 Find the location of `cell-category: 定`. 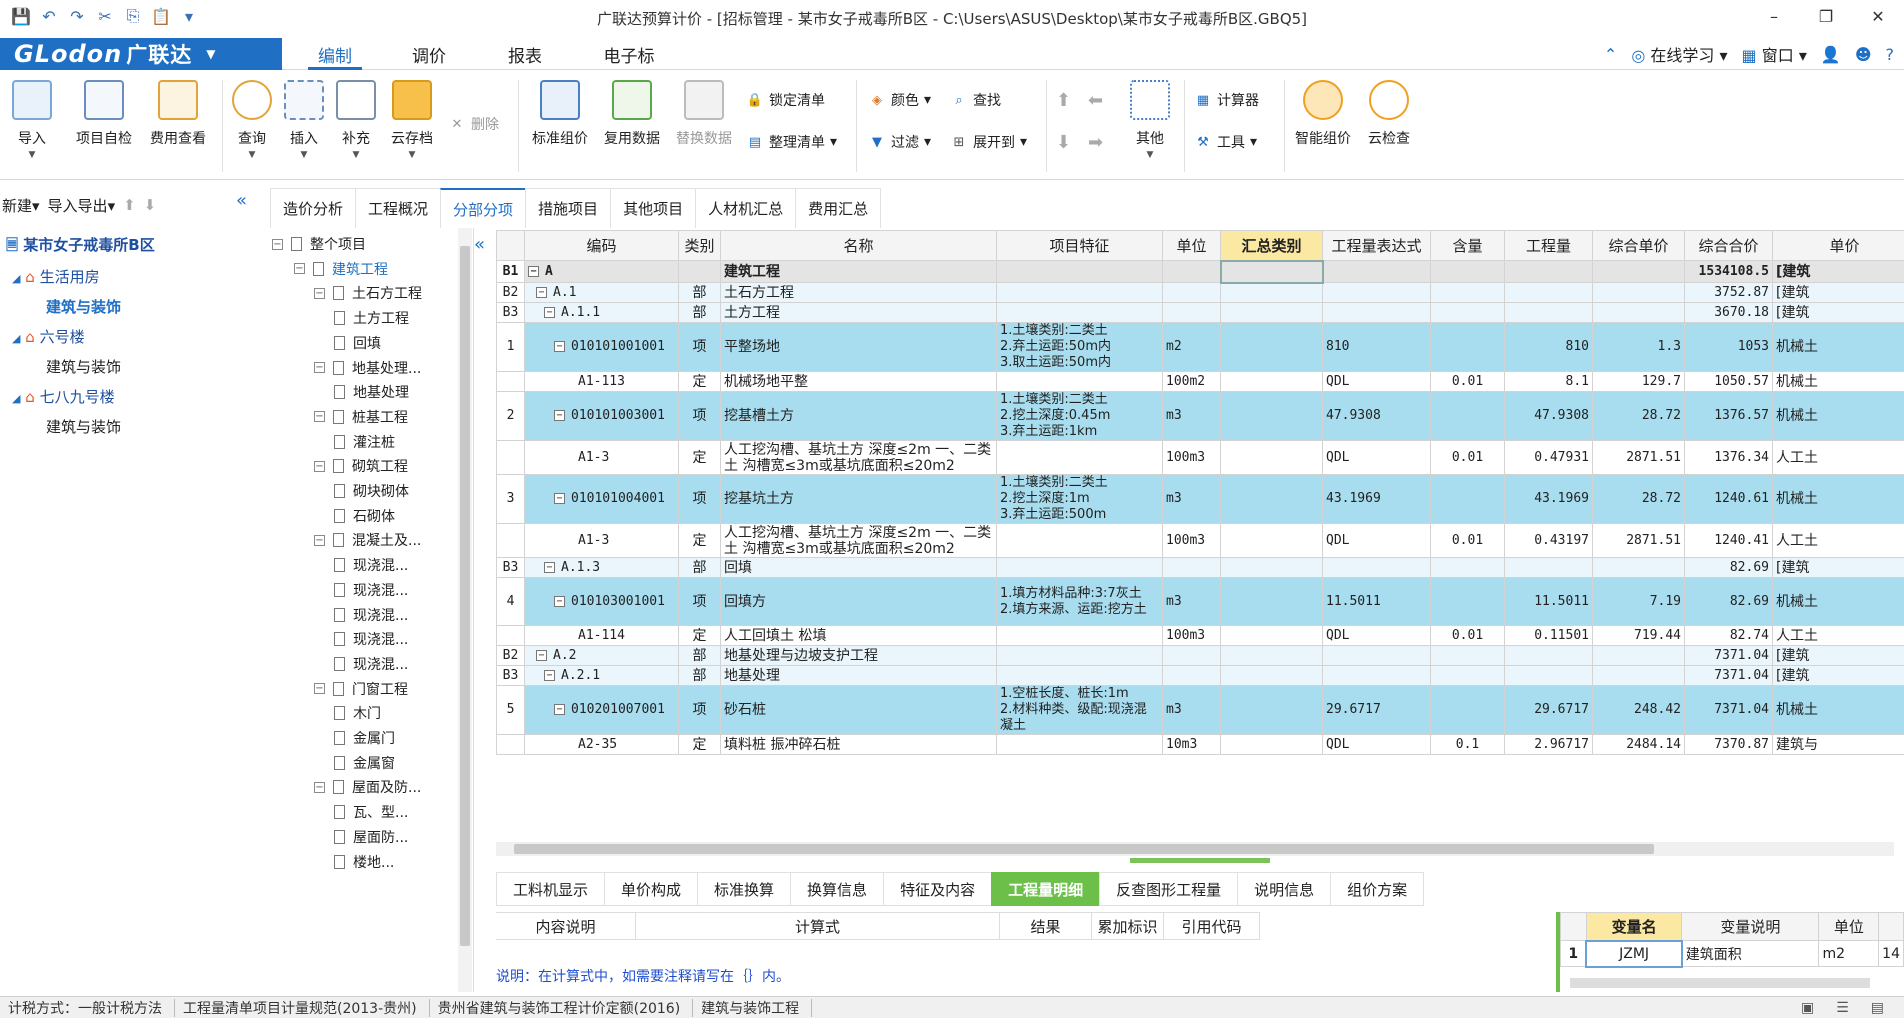

cell-category: 定 is located at coordinates (699, 540).